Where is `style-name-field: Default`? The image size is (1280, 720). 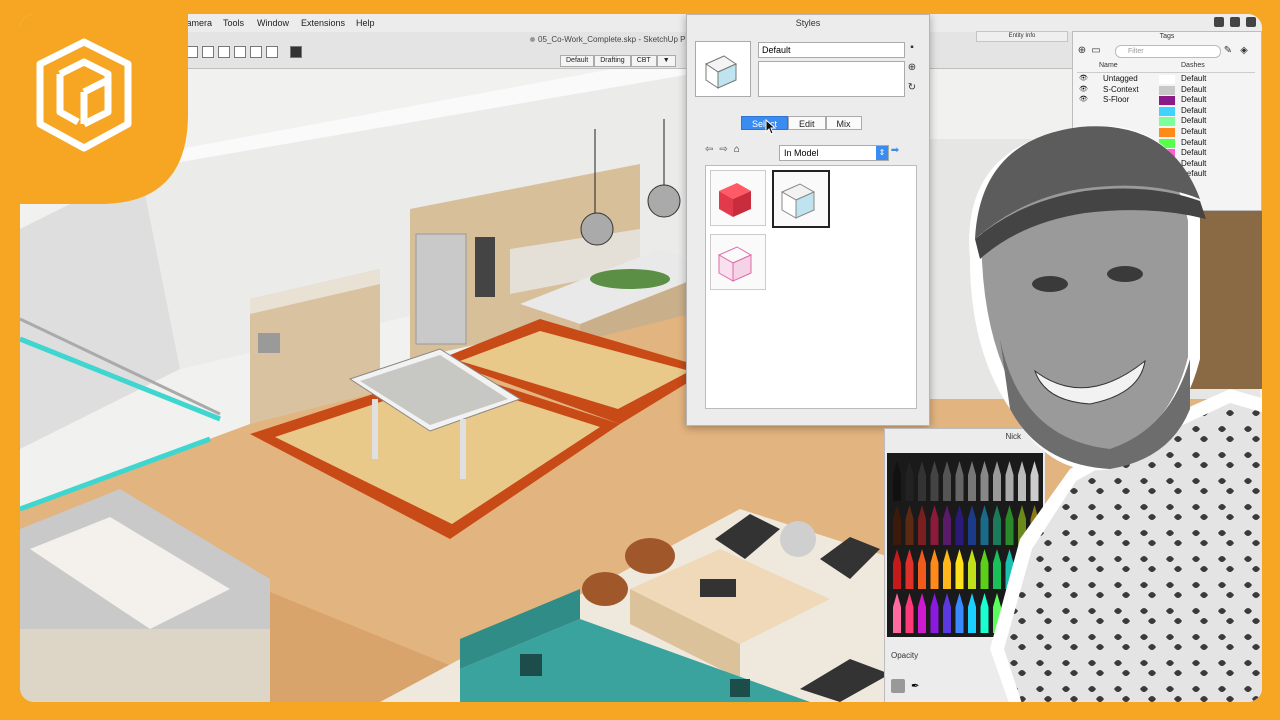
style-name-field: Default is located at coordinates (831, 50).